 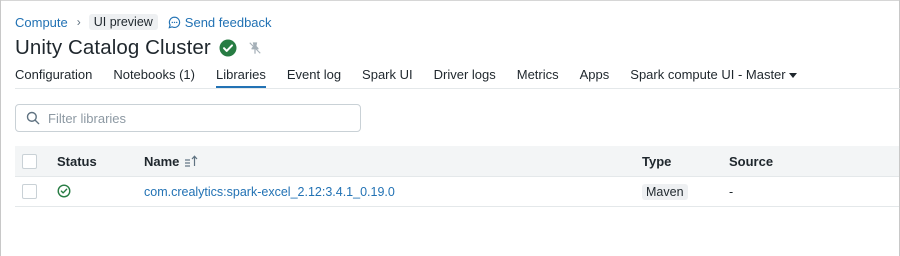 I want to click on tab-spark-compute-ui-dropdown: Spark compute UI - Master, so click(x=713, y=74).